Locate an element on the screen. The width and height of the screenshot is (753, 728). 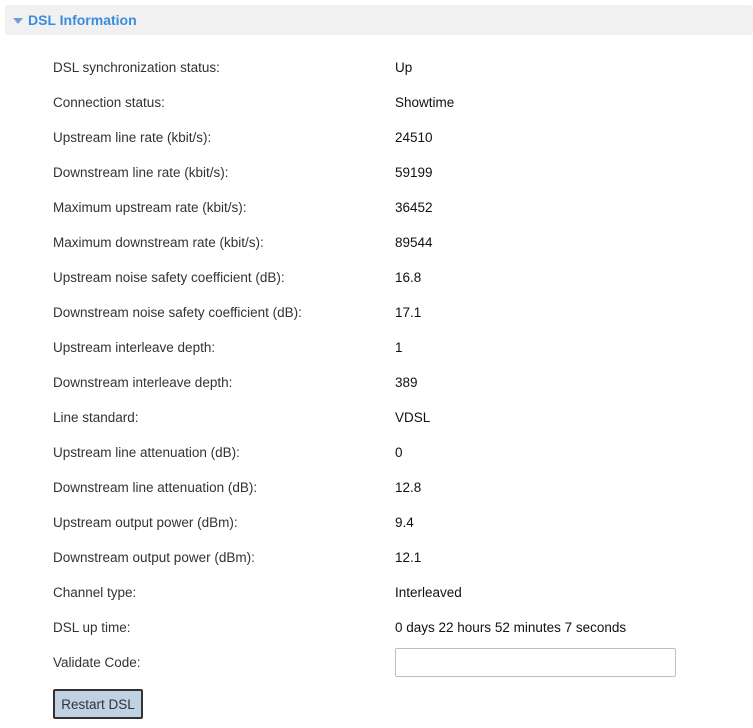
info-row-connection-status: Connection status: Showtime is located at coordinates (376, 103).